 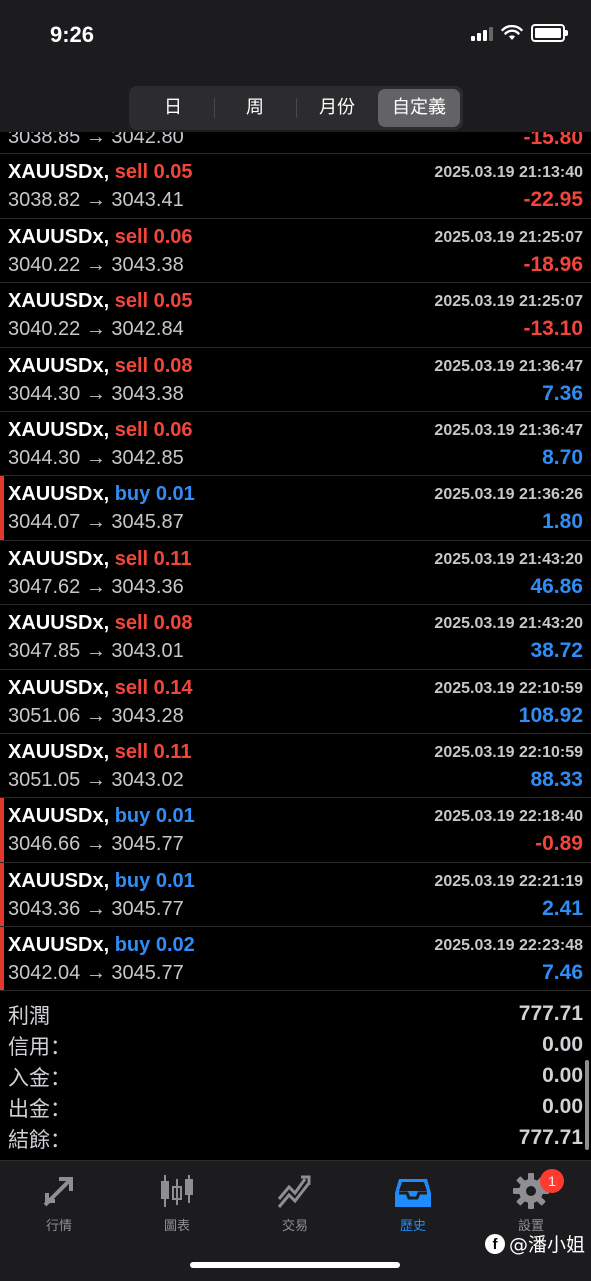 I want to click on period-tab-day: 日, so click(x=173, y=108).